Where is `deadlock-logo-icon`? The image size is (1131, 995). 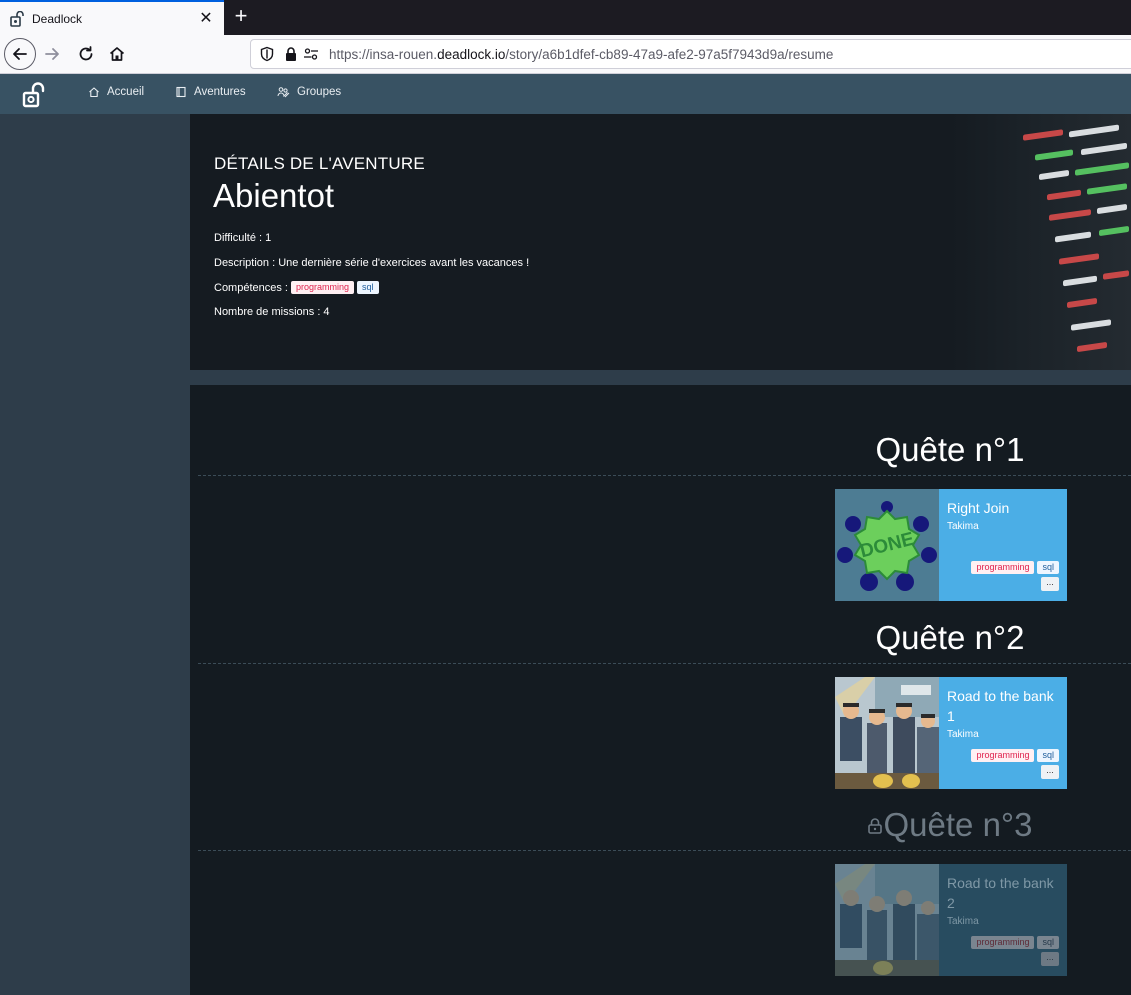
deadlock-logo-icon is located at coordinates (35, 95).